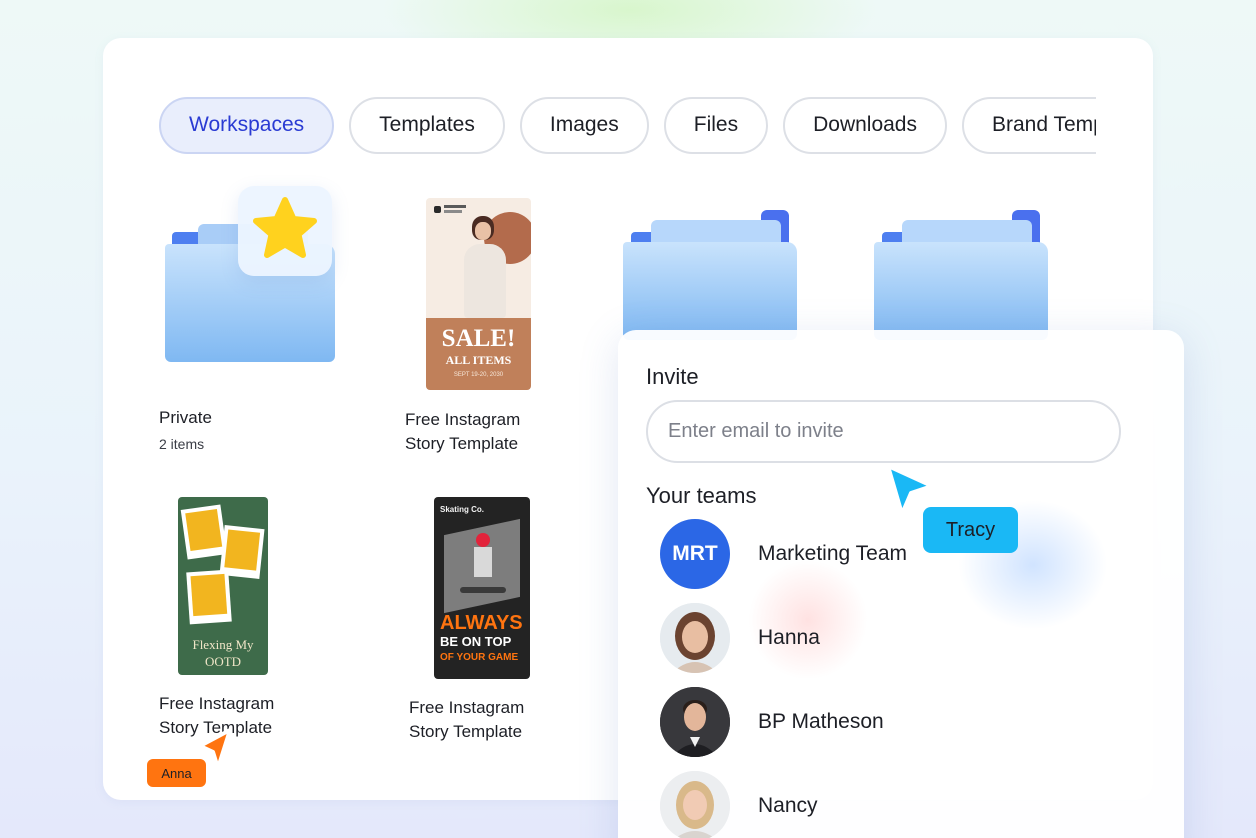  I want to click on collaborator-badge-tracy: Tracy, so click(970, 530).